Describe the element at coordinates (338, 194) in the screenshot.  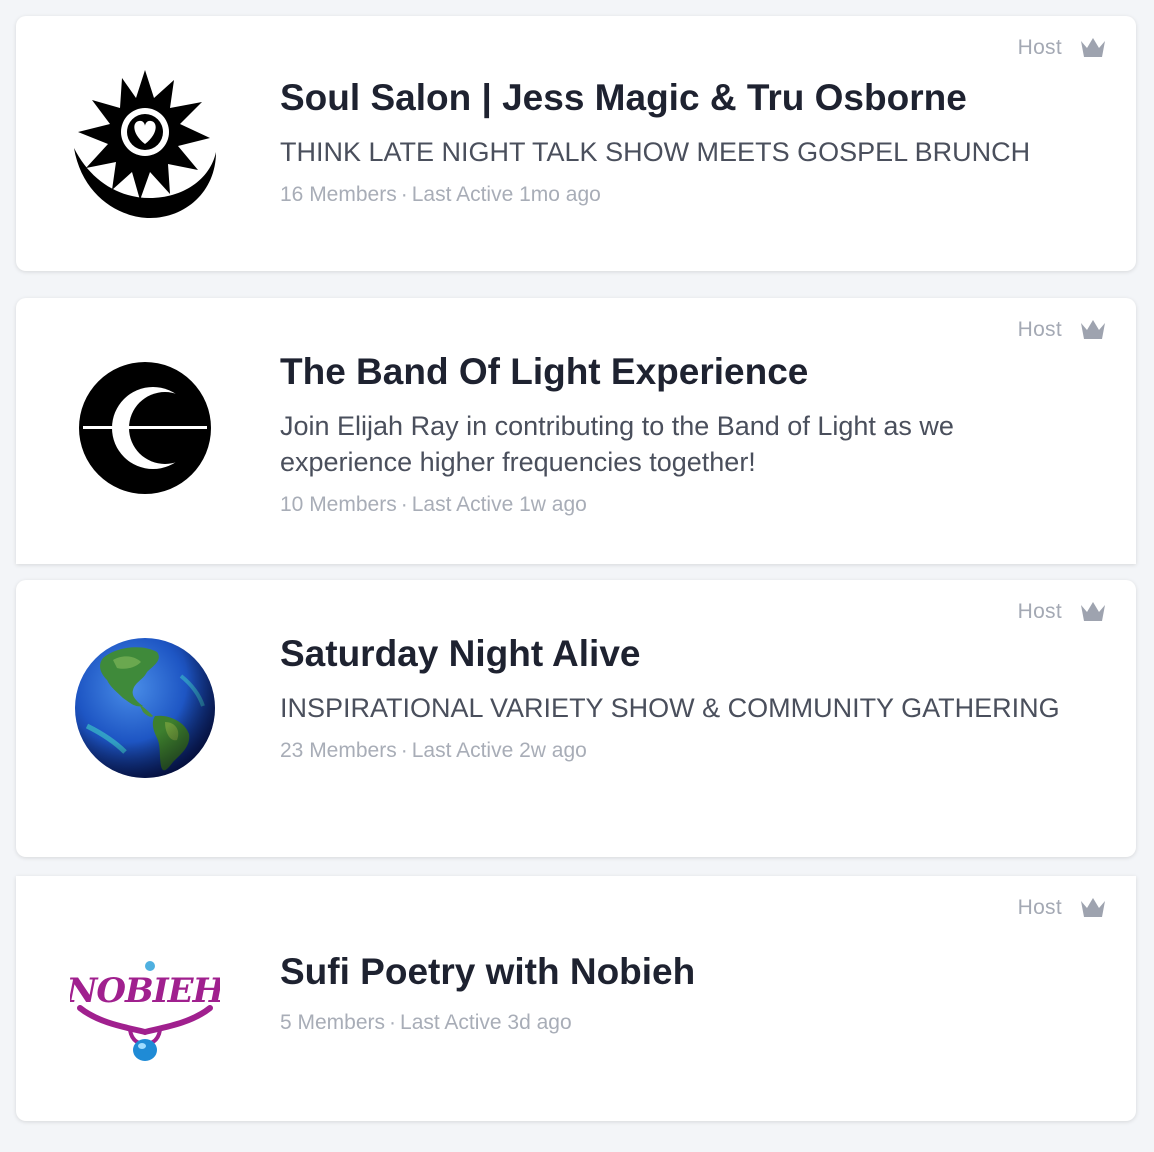
I see `member-count: 16 Members` at that location.